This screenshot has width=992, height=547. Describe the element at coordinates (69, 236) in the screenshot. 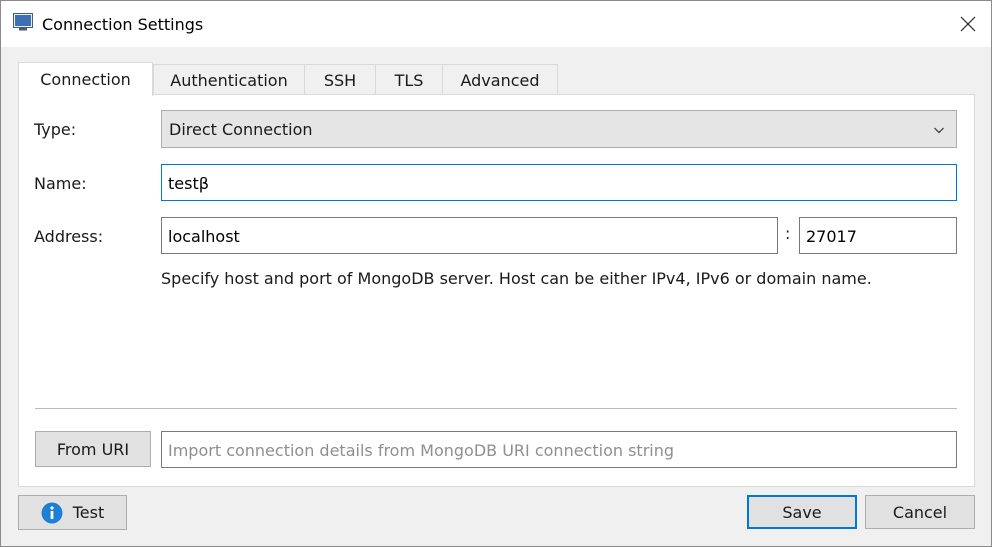

I see `address-label: Address:` at that location.